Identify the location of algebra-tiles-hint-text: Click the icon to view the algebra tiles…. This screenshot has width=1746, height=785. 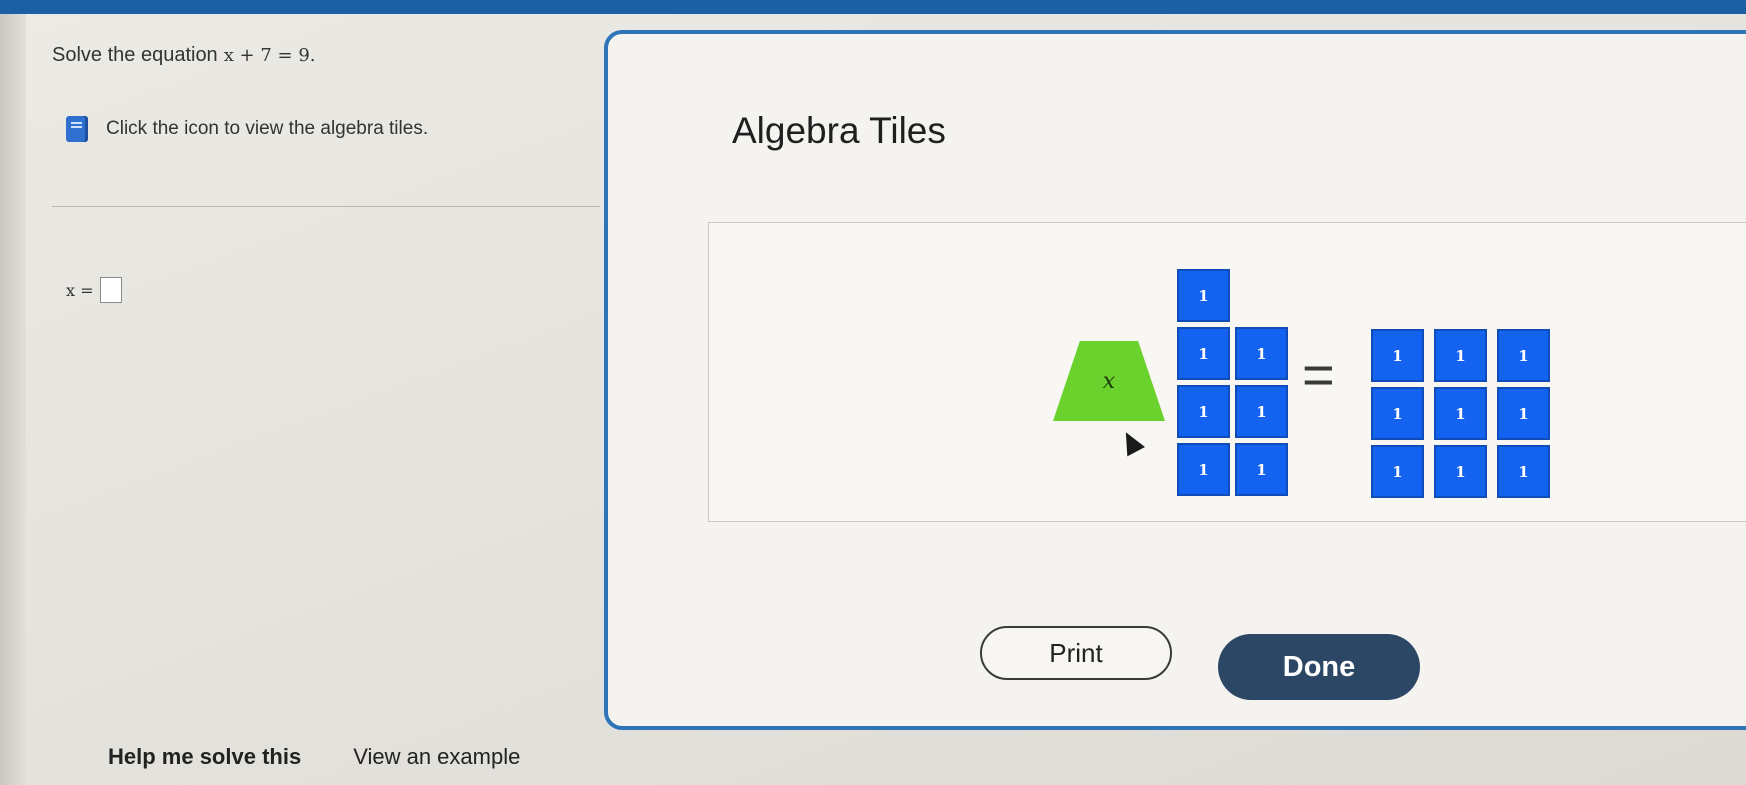
(267, 128).